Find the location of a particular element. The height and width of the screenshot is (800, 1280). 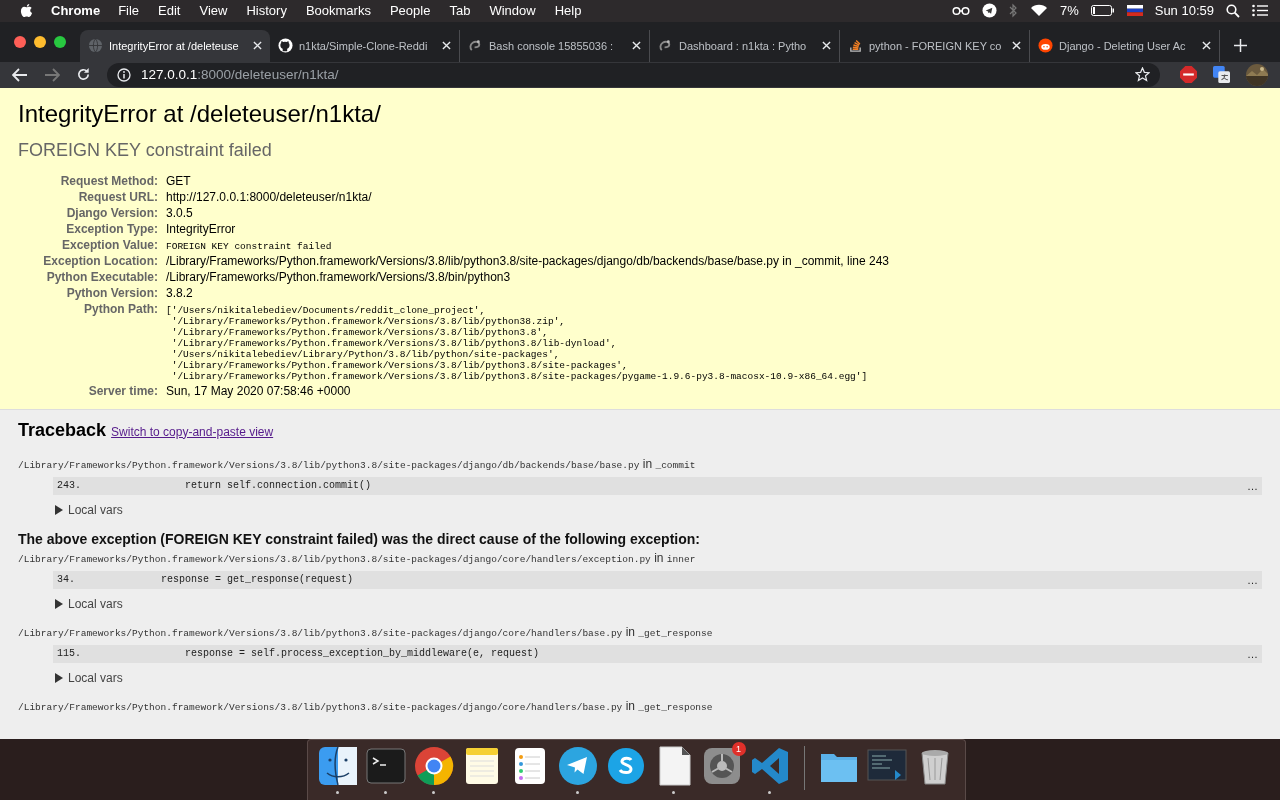

line-number: 34. is located at coordinates (66, 580).